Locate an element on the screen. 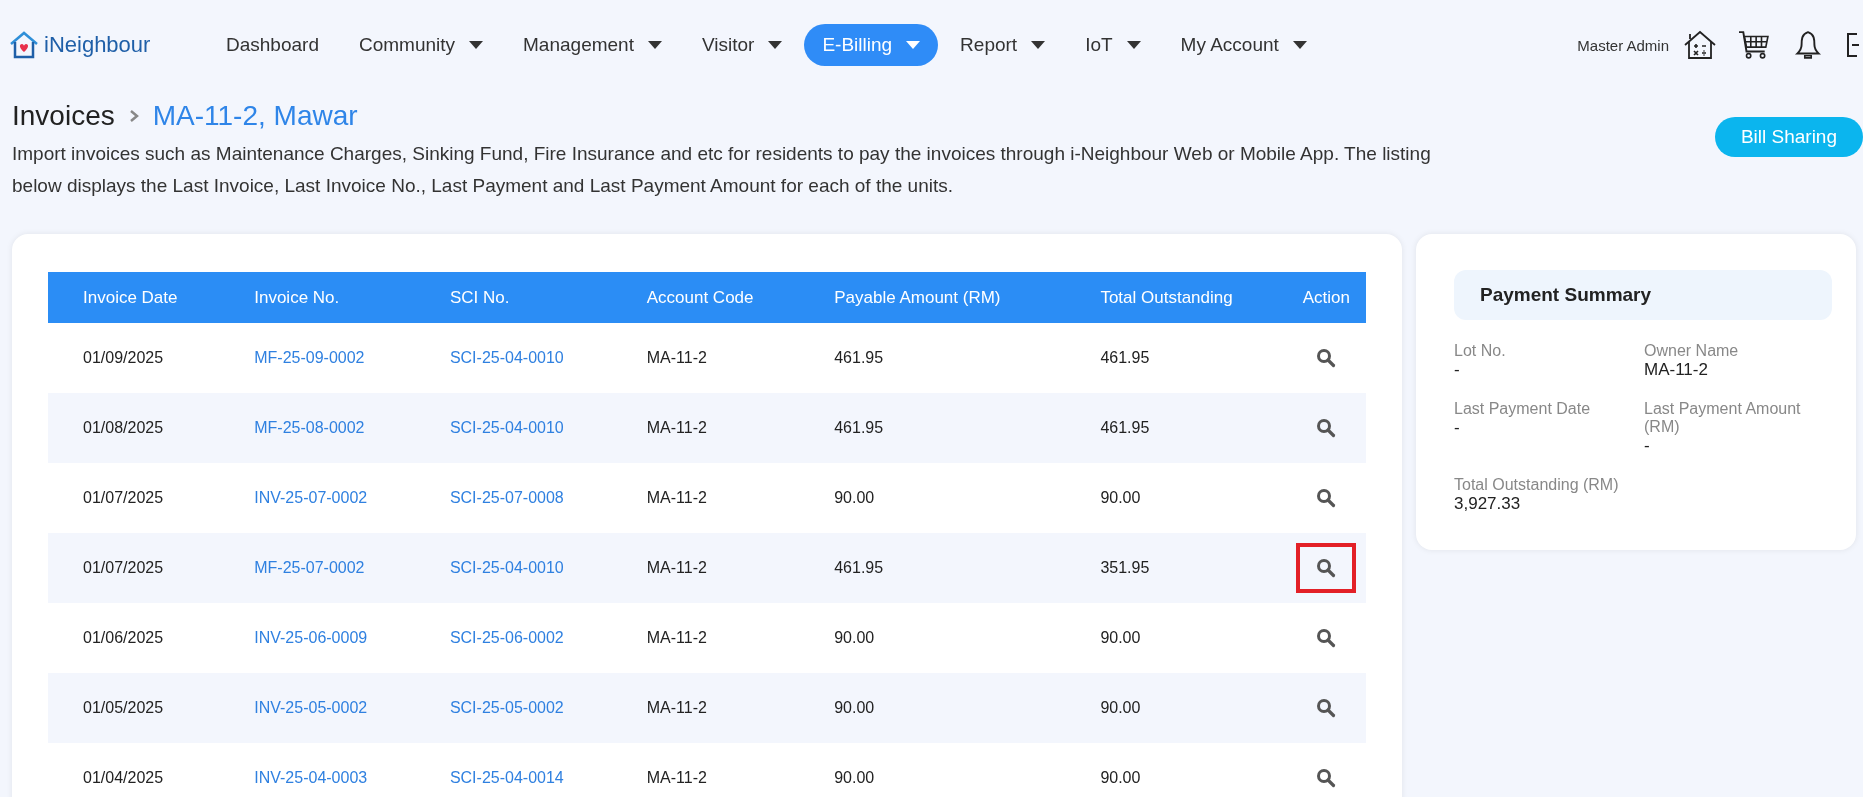  bill-sharing-button: Bill Sharing is located at coordinates (1788, 137).